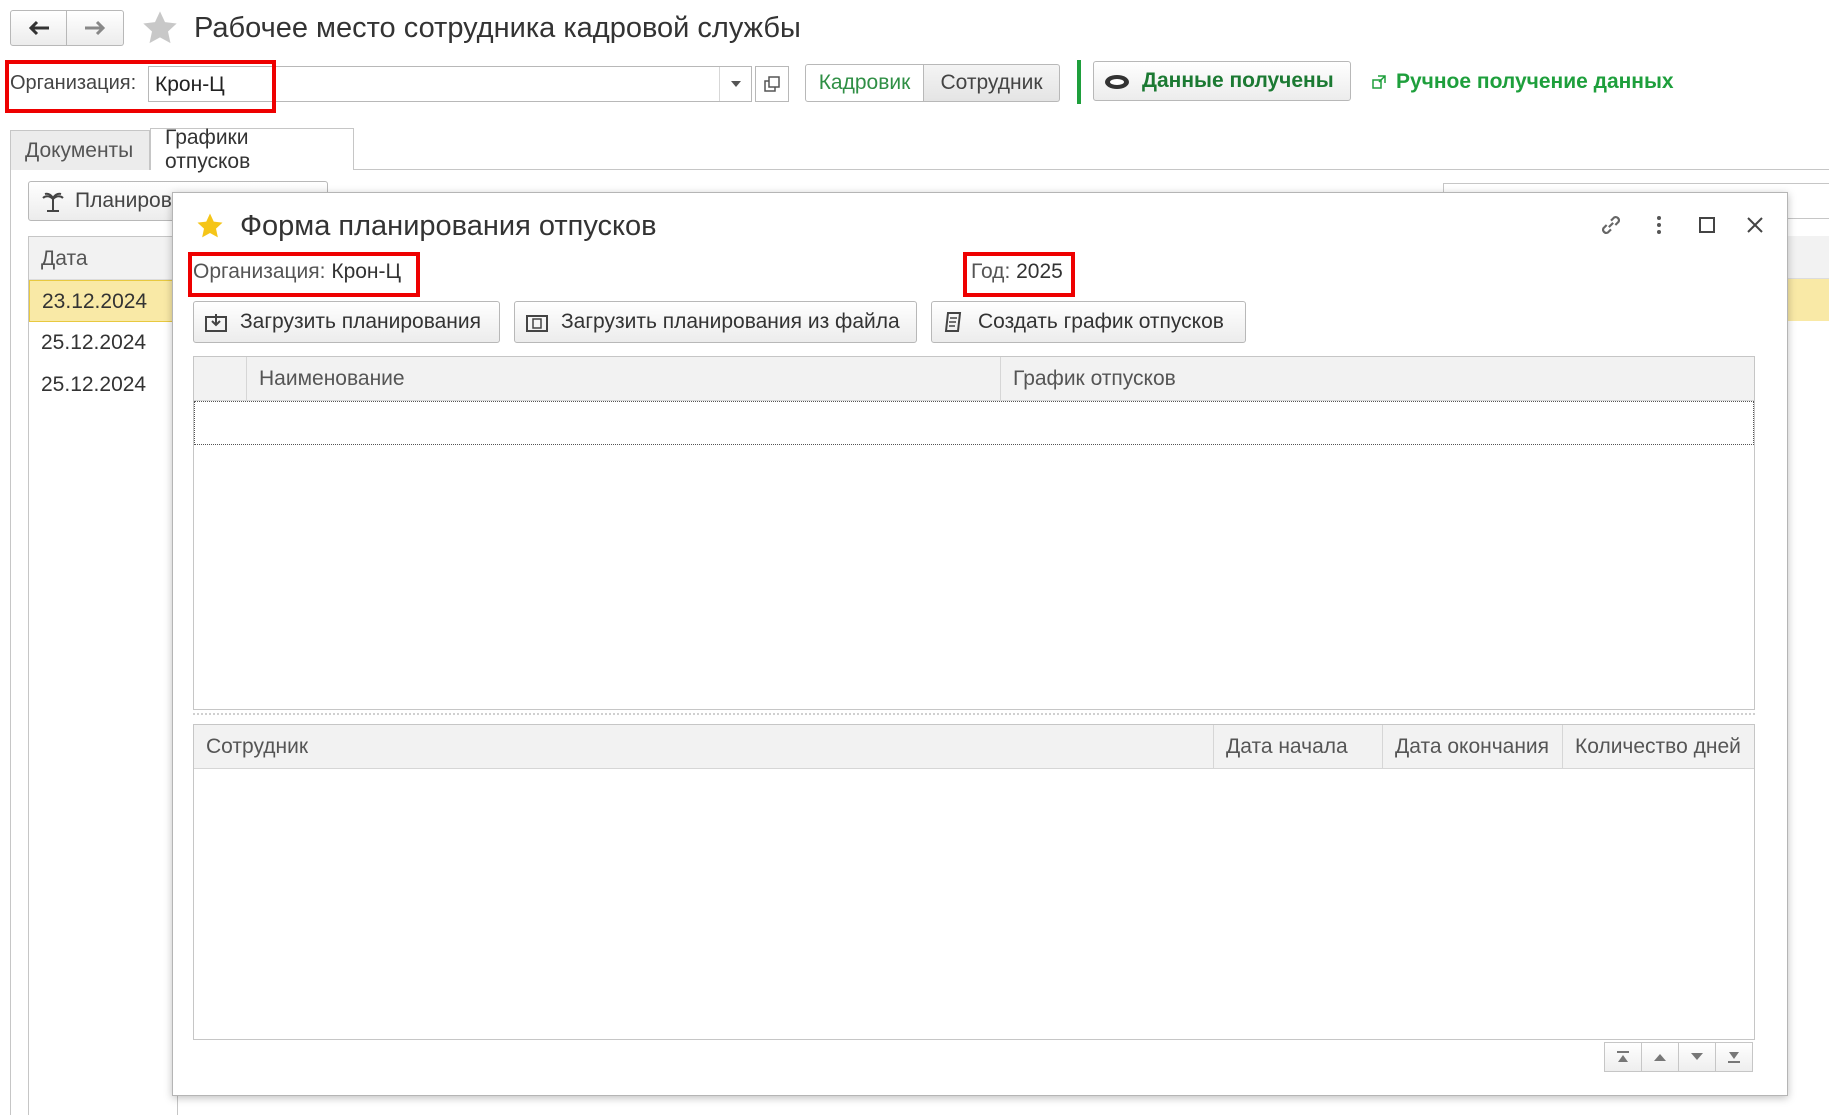 The height and width of the screenshot is (1115, 1829). Describe the element at coordinates (10, 642) in the screenshot. I see `panel-border` at that location.